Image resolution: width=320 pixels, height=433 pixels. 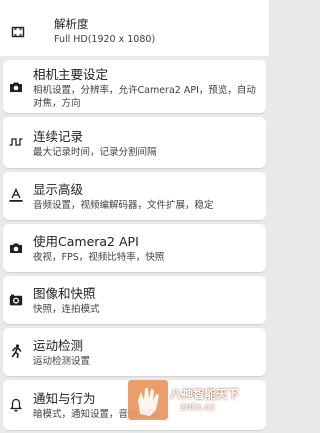 I want to click on settings-item-continuous-recording: 连续记录 最大记录时间，记录分割间隔, so click(x=134, y=142).